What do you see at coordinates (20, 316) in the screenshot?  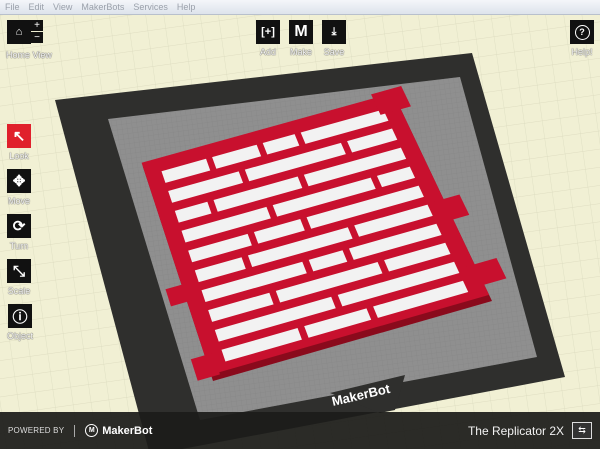 I see `object-icon: ⓘ` at bounding box center [20, 316].